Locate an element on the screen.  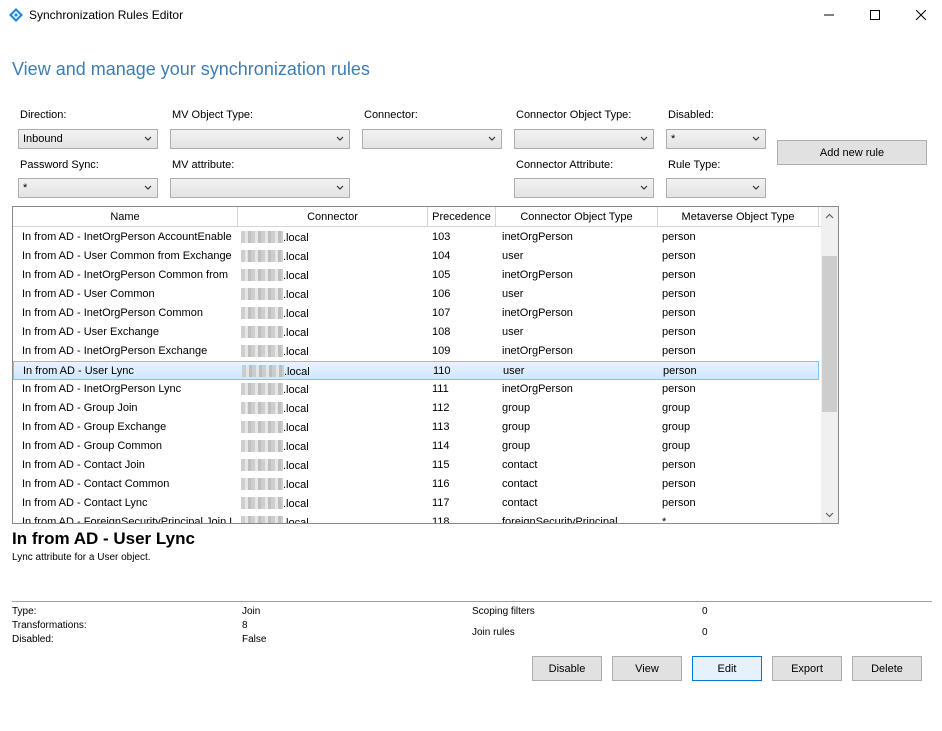
cell-name: In from AD - Contact Join is located at coordinates (127, 465).